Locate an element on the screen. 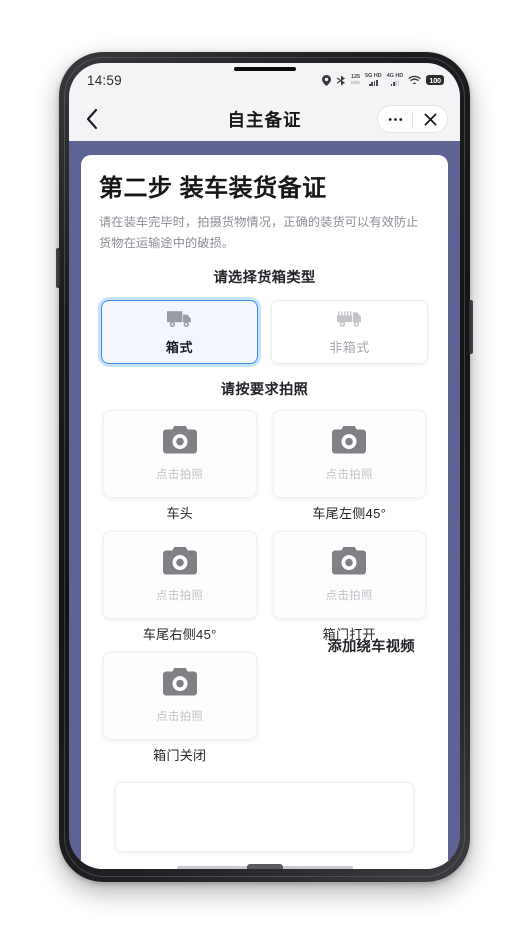 The width and height of the screenshot is (529, 944). container-type-heading: 请选择货箱类型 is located at coordinates (264, 278).